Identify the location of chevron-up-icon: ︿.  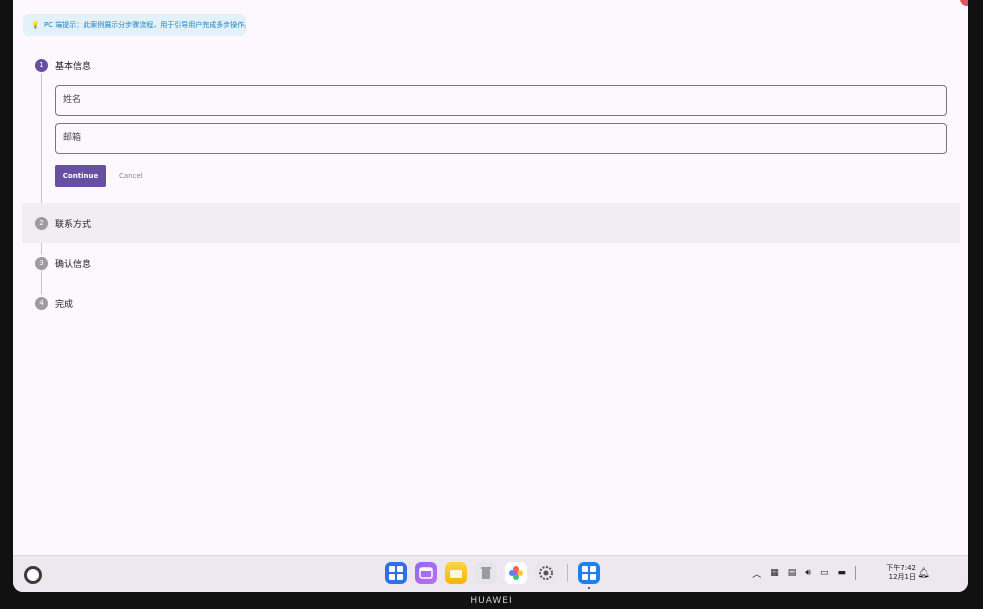
(756, 573).